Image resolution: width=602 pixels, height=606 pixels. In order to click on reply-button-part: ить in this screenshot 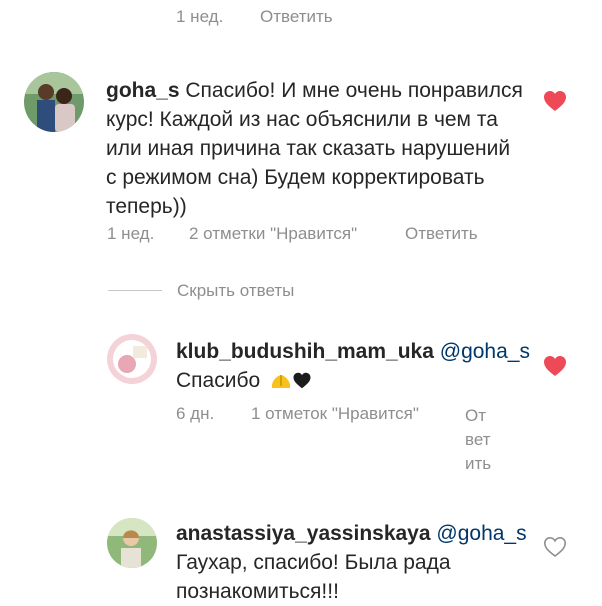, I will do `click(478, 463)`.